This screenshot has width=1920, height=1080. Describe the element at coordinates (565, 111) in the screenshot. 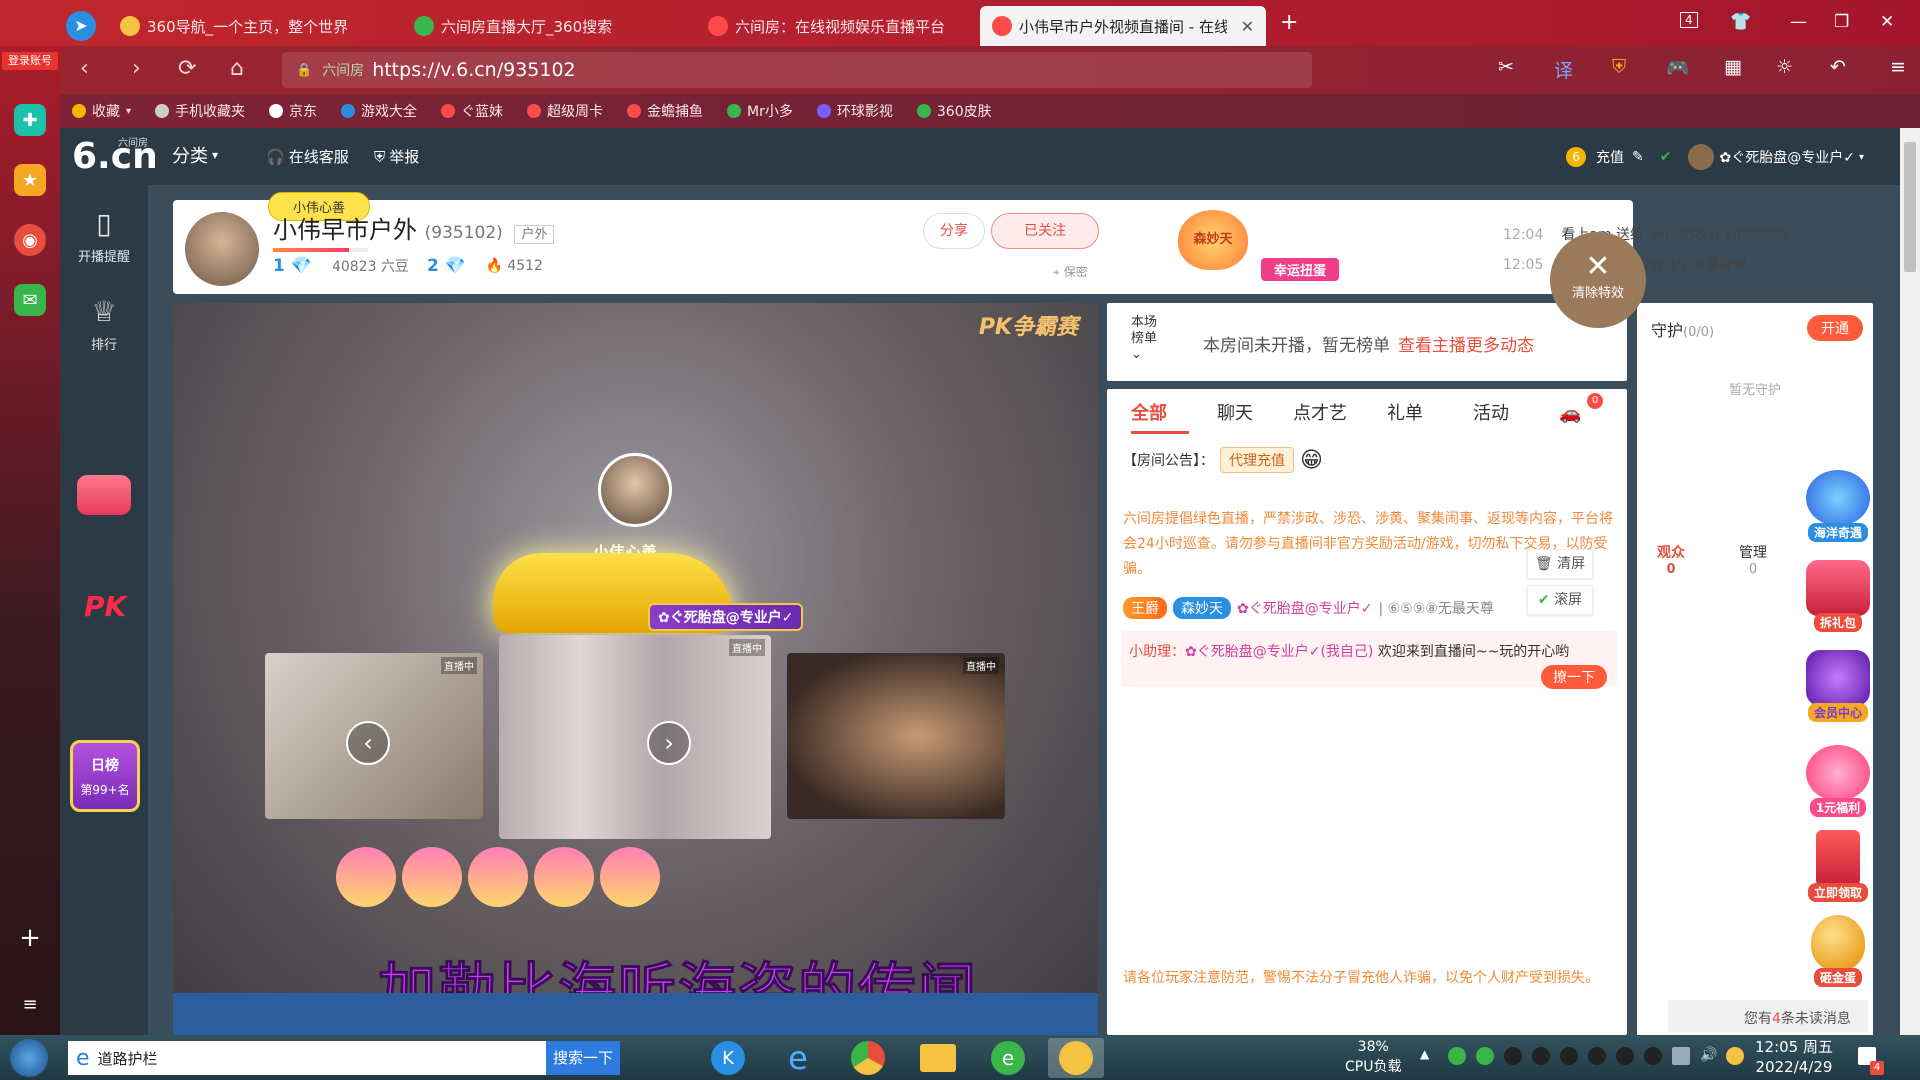

I see `bookmark-item: 超级周卡` at that location.